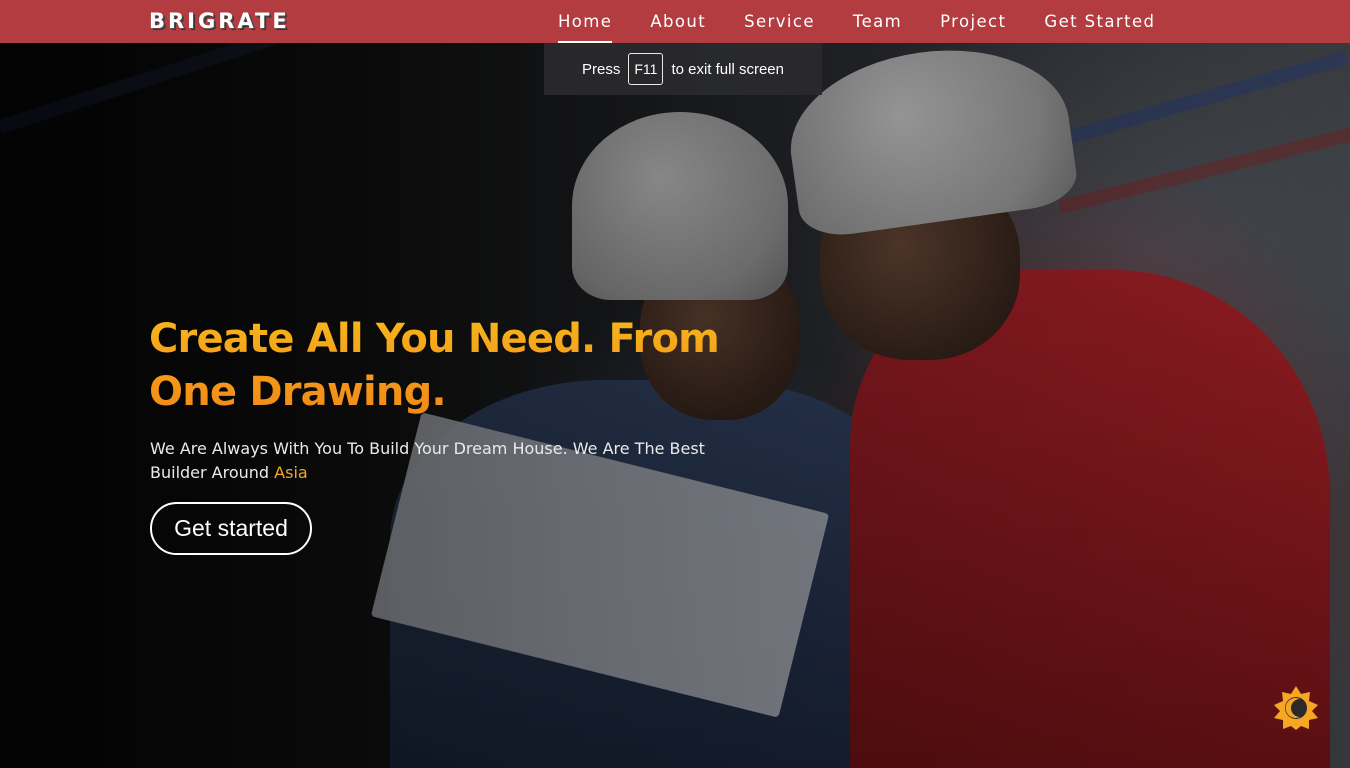 This screenshot has width=1350, height=768. Describe the element at coordinates (291, 472) in the screenshot. I see `subtitle-accent: Asia` at that location.